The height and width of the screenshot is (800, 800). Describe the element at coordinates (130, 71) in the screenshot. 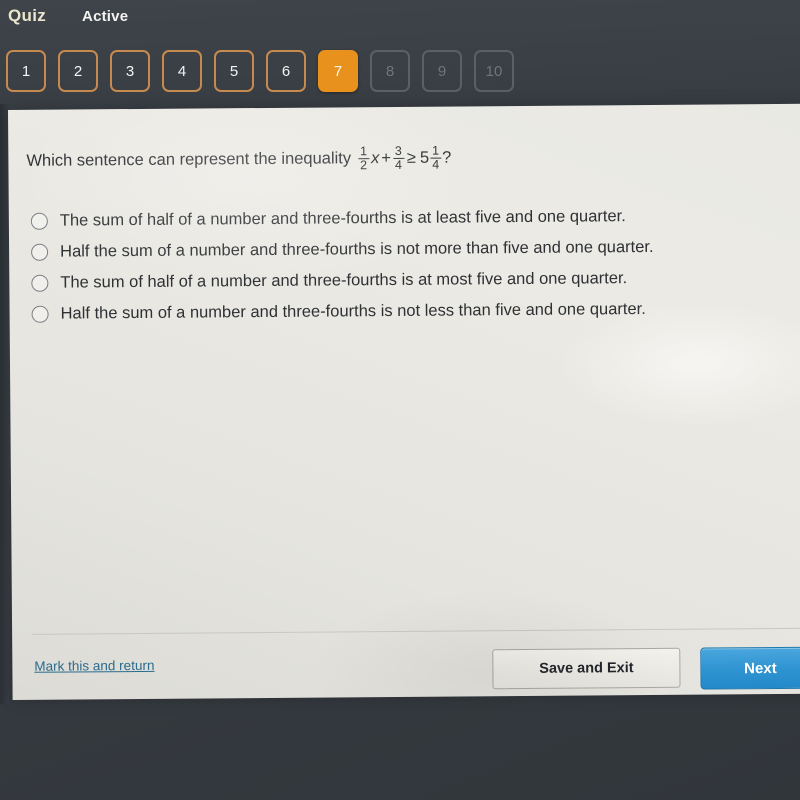

I see `nav-button-3: 3` at that location.